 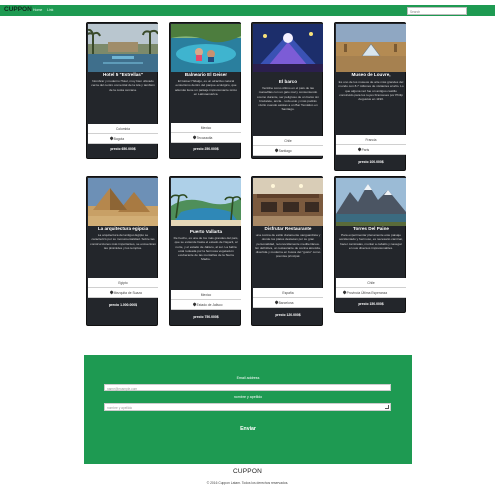 I want to click on card-title: La arquitectura egipcia, so click(x=123, y=228).